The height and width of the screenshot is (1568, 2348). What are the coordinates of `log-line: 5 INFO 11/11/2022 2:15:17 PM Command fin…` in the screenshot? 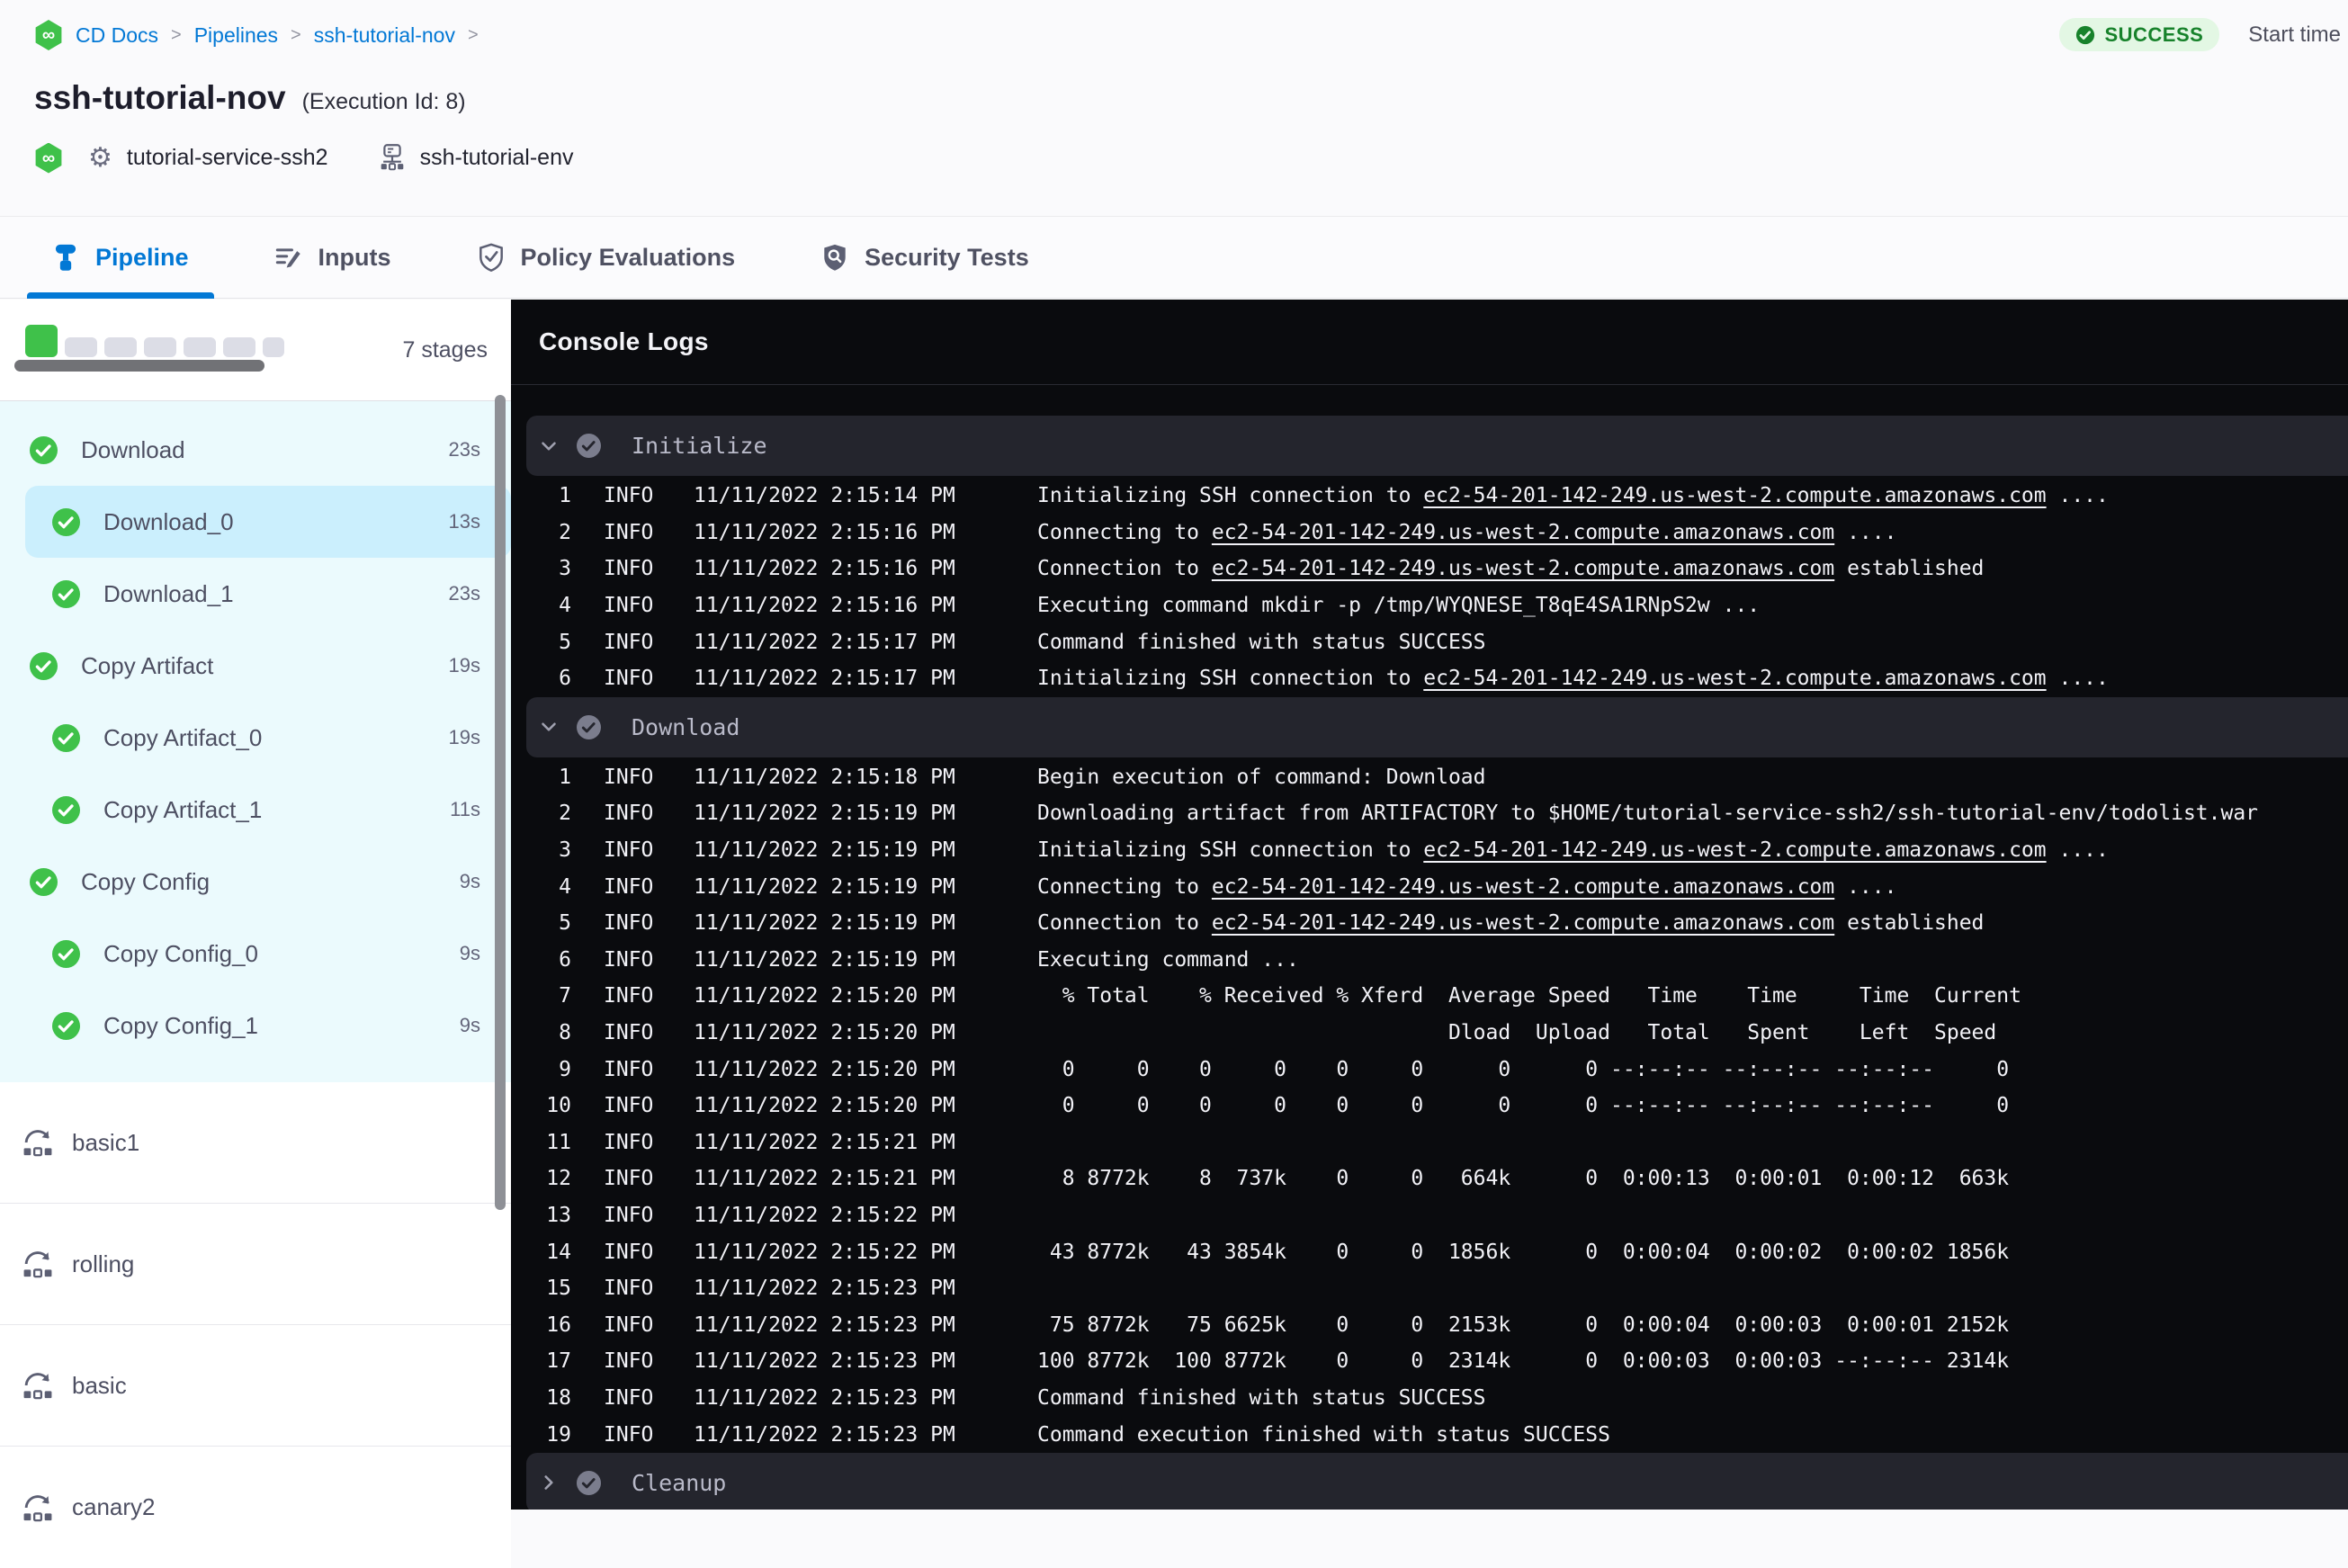 It's located at (1431, 641).